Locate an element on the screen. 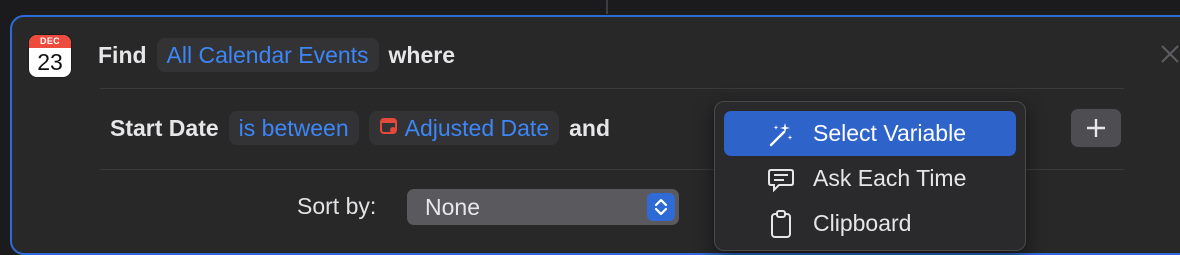  plus-icon is located at coordinates (1096, 128).